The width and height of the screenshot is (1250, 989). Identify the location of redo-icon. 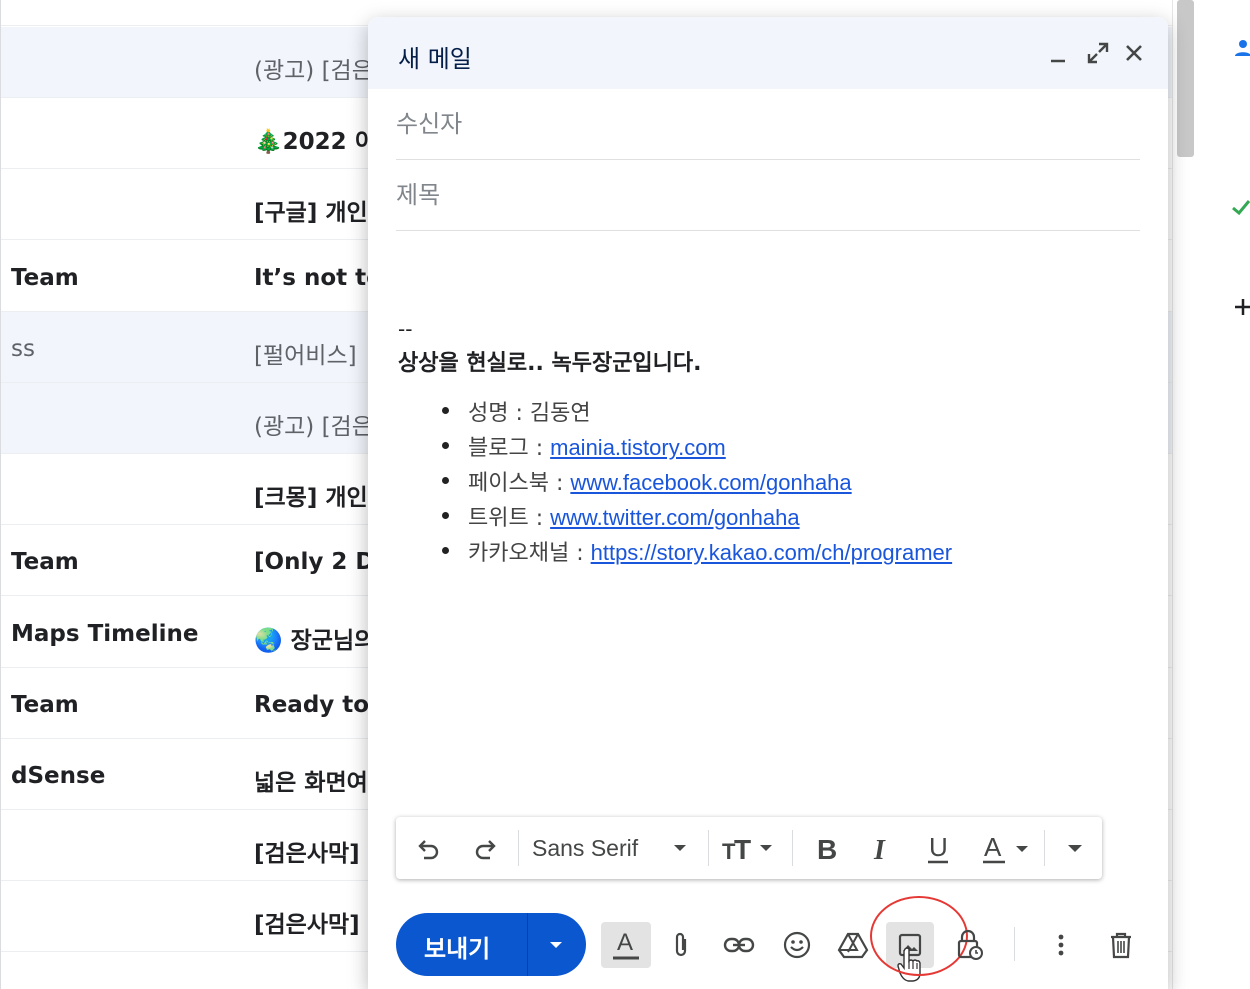
(485, 850).